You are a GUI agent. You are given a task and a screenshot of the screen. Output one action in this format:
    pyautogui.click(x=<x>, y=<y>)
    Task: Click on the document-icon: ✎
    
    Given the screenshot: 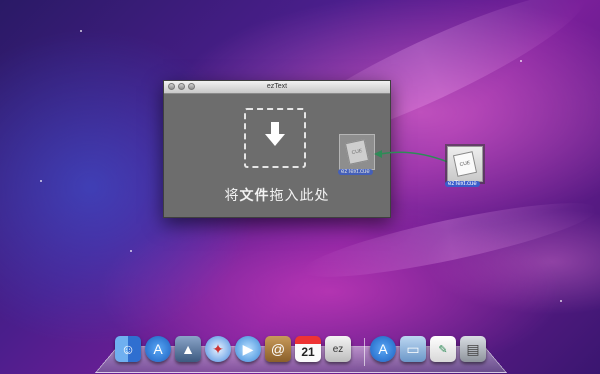 What is the action you would take?
    pyautogui.click(x=443, y=349)
    